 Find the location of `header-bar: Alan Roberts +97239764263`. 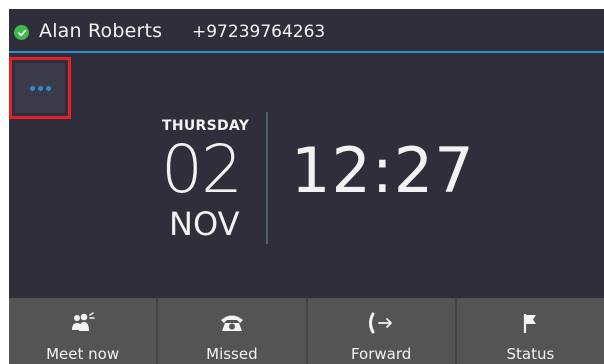

header-bar: Alan Roberts +97239764263 is located at coordinates (306, 31).